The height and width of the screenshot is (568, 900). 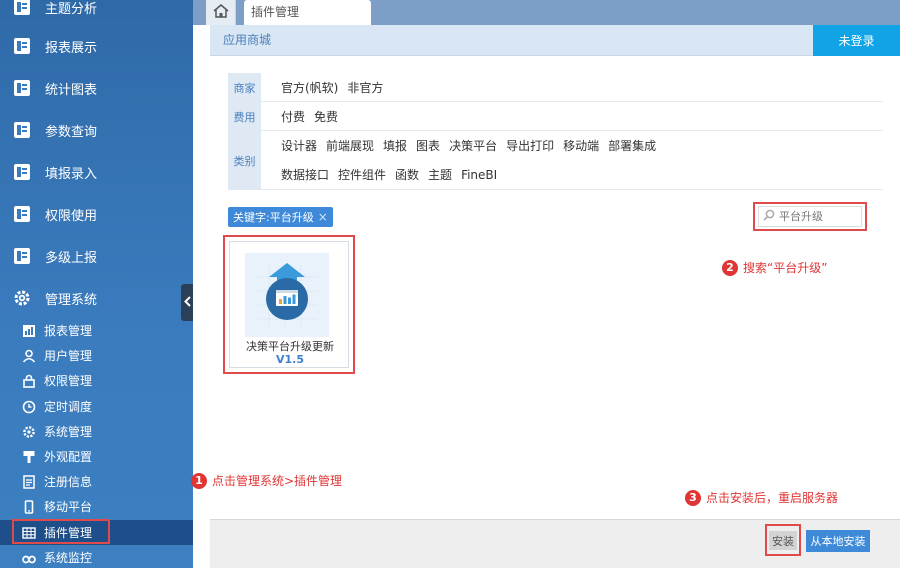 I want to click on filter-row-category-2: 数据接口 控件组件 函数 主题 FineBI, so click(x=572, y=175).